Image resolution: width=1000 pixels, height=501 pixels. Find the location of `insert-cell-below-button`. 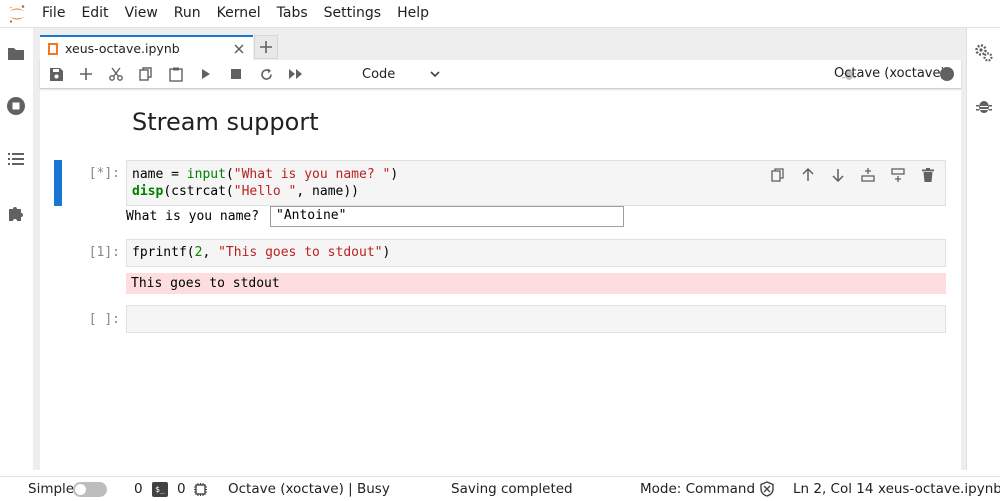

insert-cell-below-button is located at coordinates (898, 175).